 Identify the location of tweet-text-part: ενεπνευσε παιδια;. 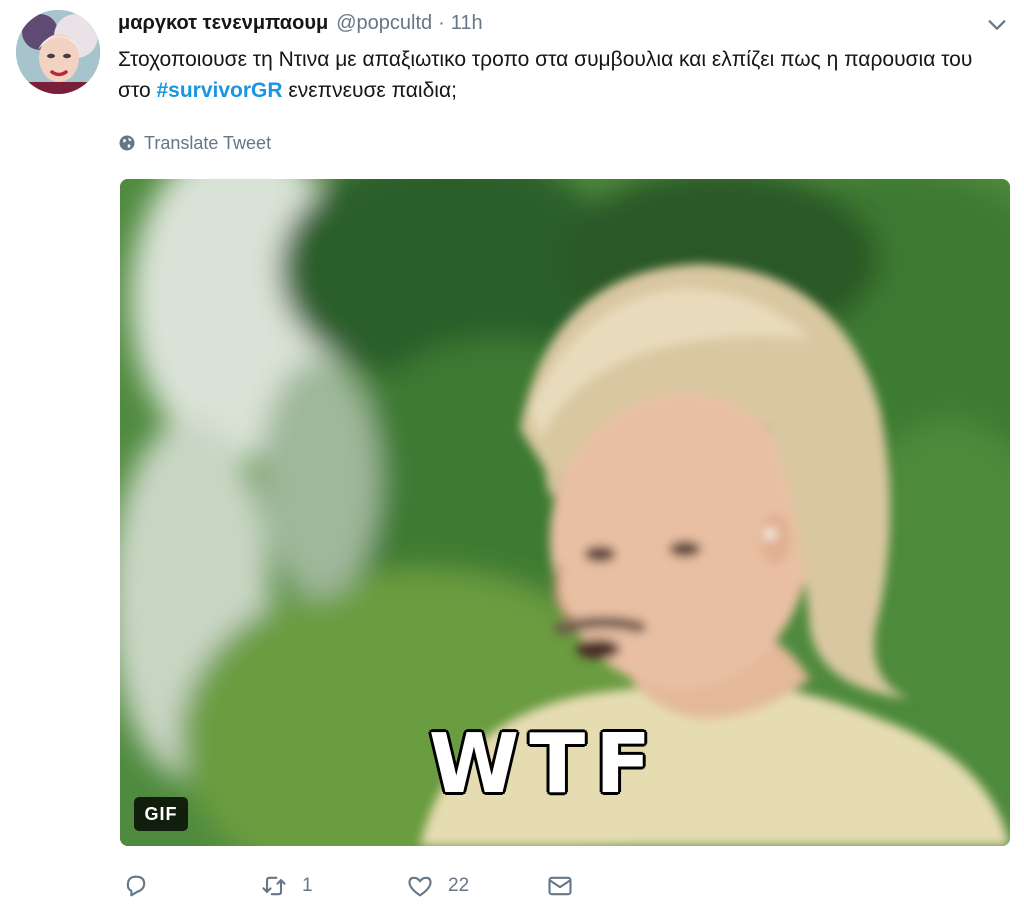
(369, 90).